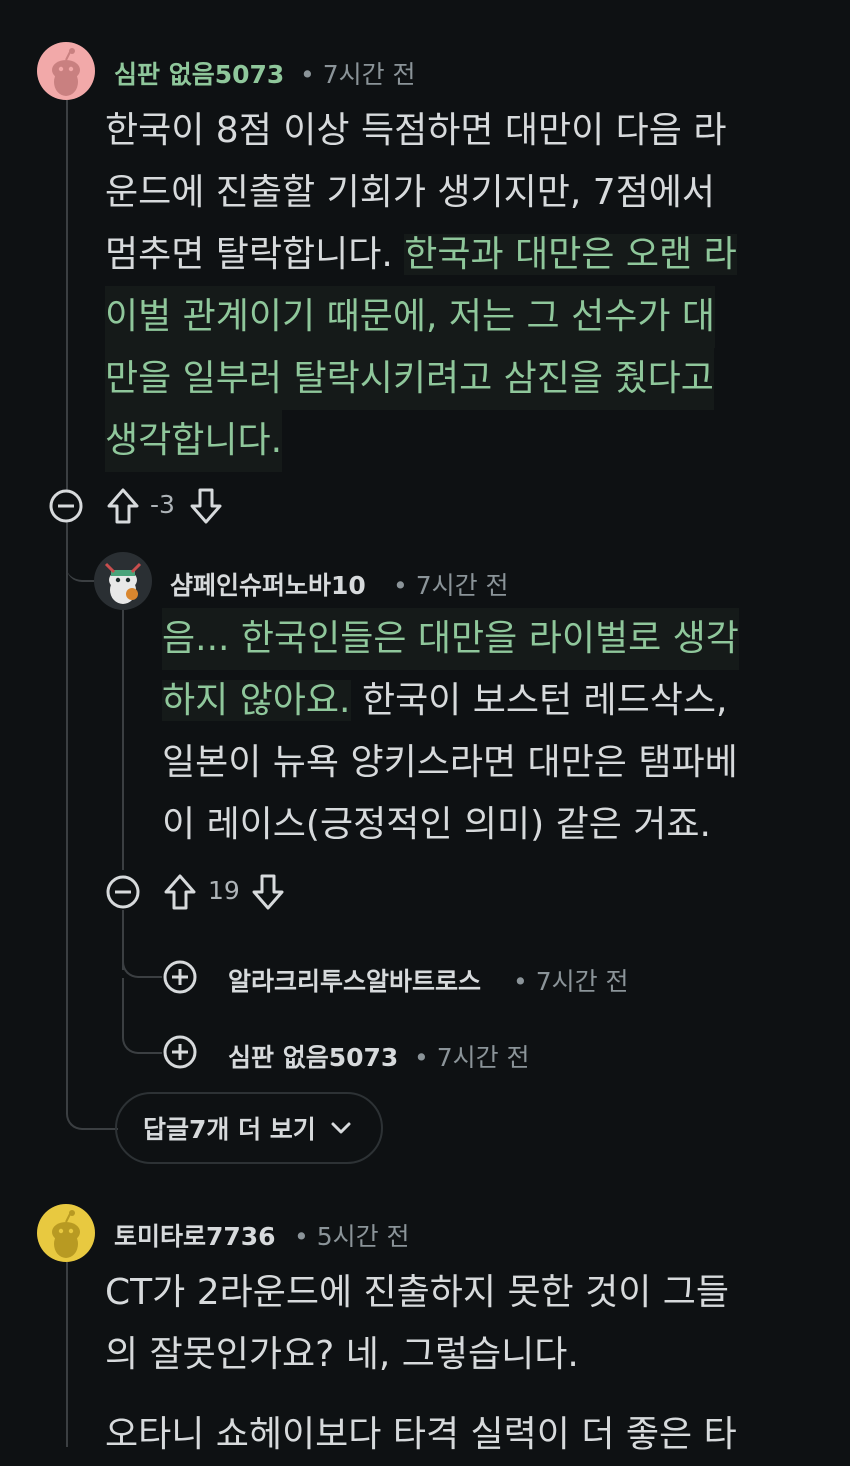 Image resolution: width=850 pixels, height=1466 pixels. What do you see at coordinates (436, 824) in the screenshot?
I see `comment-line: 이 레이스(긍정적인 의미) 같은 거죠.` at bounding box center [436, 824].